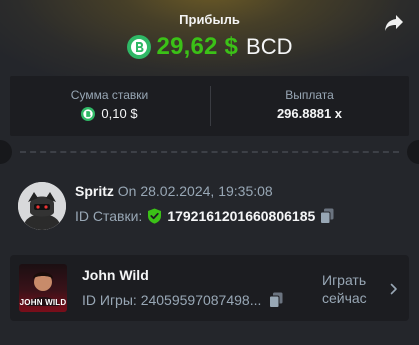  What do you see at coordinates (109, 216) in the screenshot?
I see `bet-id-label: ID Ставки:` at bounding box center [109, 216].